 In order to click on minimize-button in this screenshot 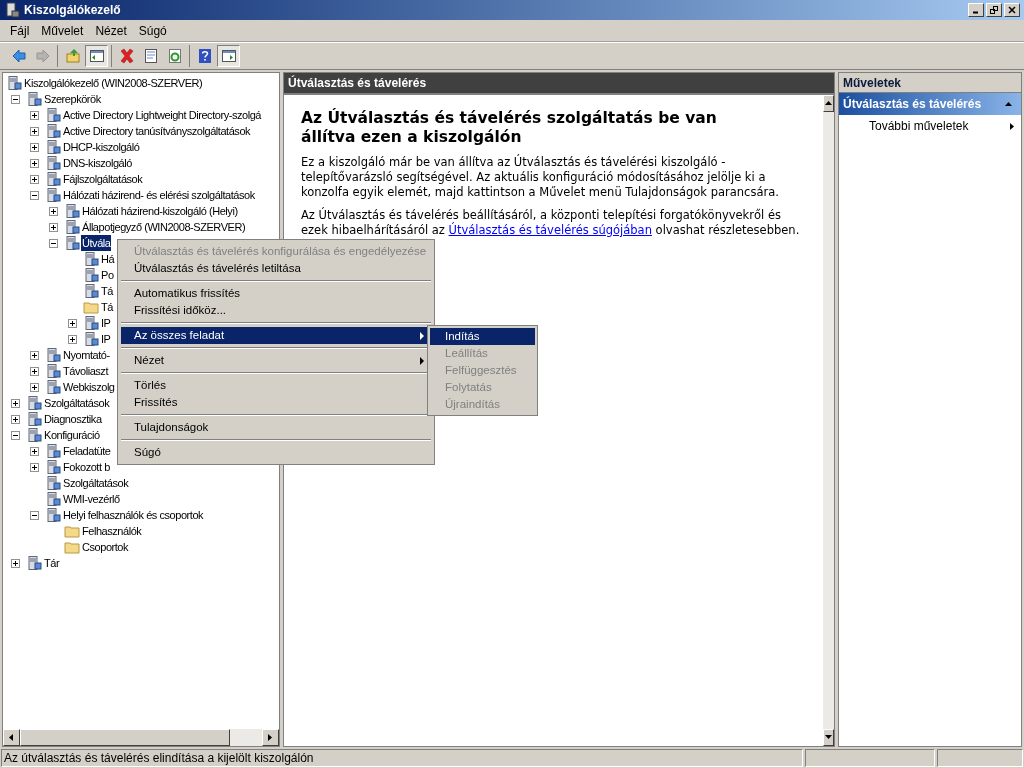, I will do `click(976, 10)`.